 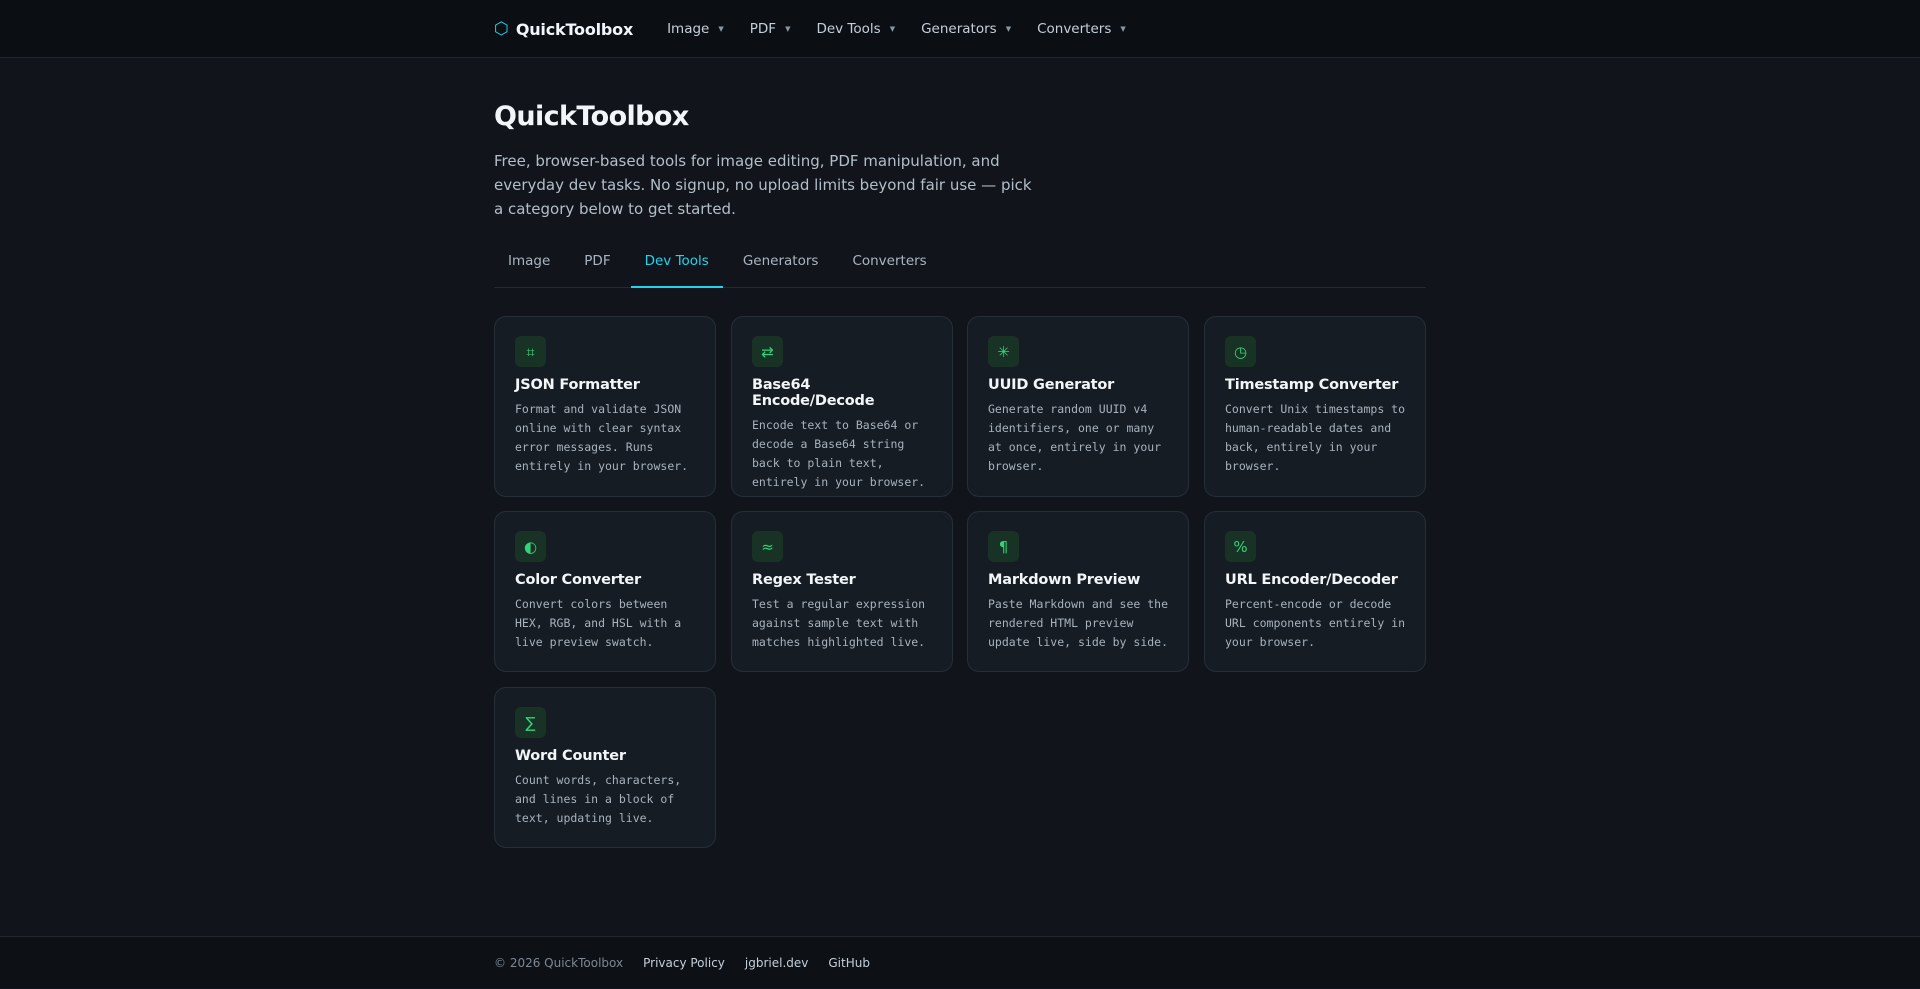 I want to click on nav-item-image: Image ▼, so click(x=695, y=29).